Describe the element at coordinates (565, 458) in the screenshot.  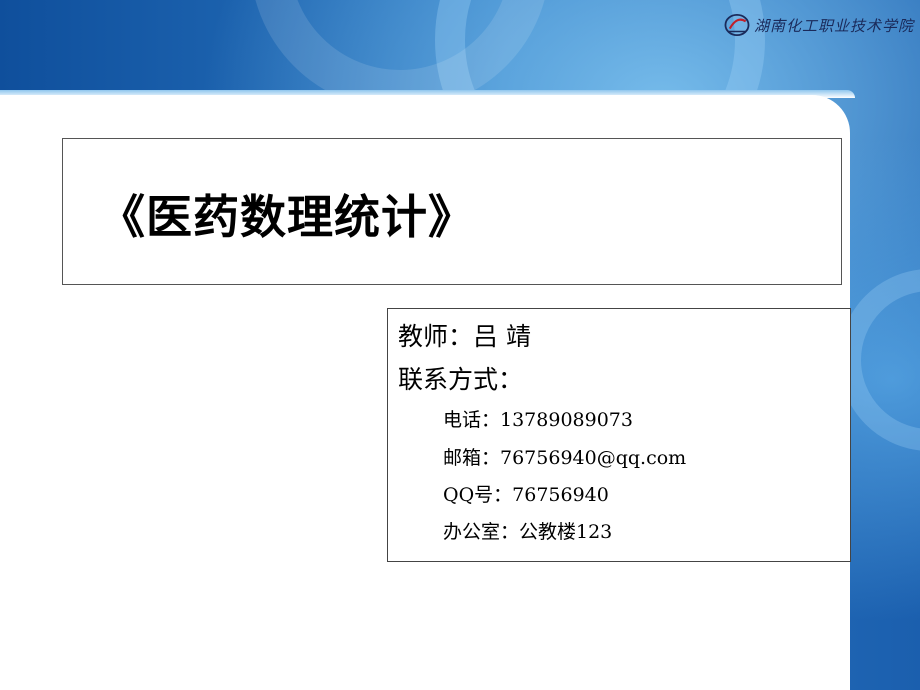
I see `contact-email: 邮箱：76756940@qq.com` at that location.